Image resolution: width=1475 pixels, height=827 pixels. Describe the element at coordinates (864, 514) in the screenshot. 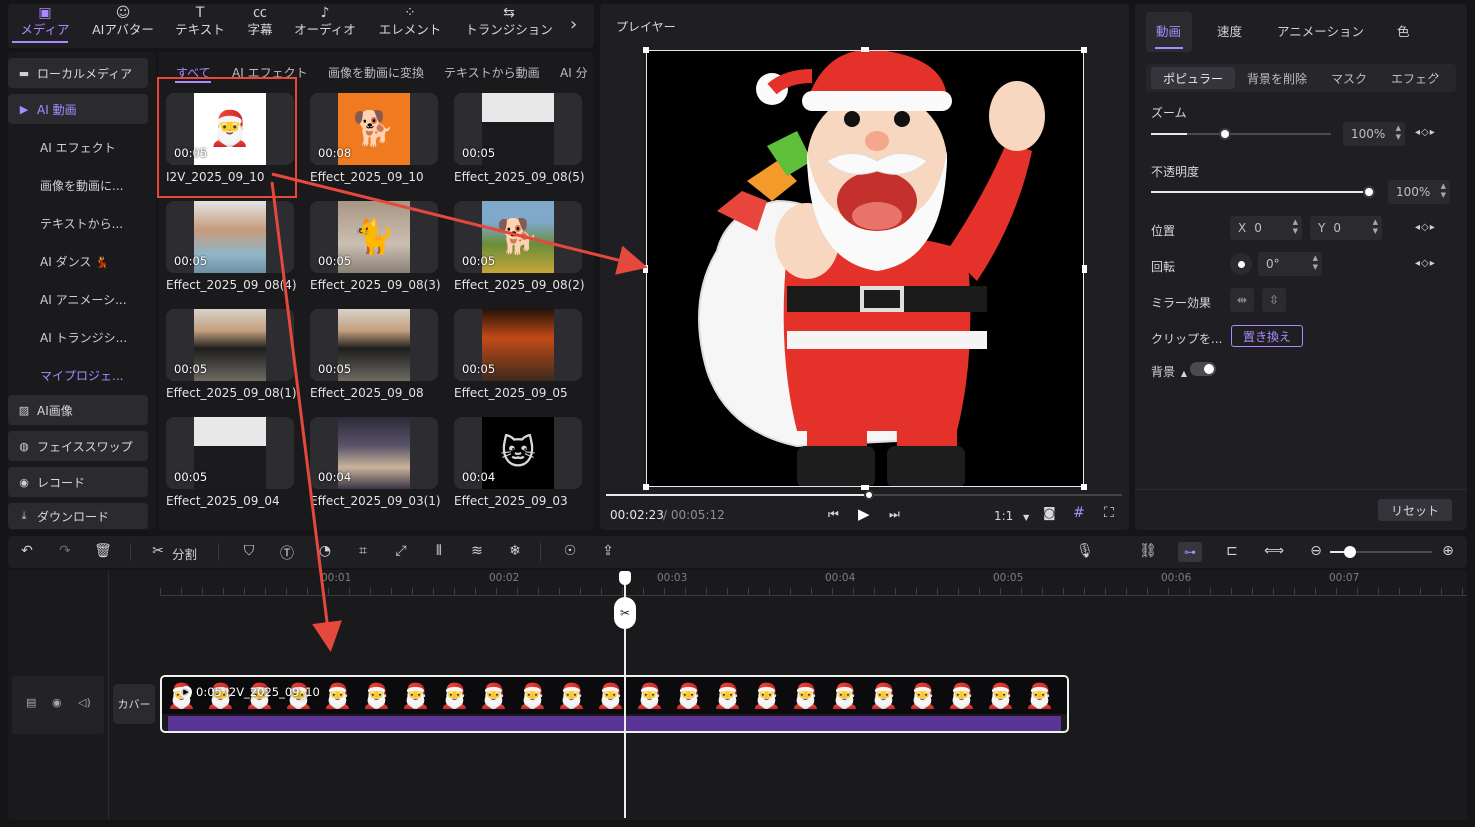

I see `play-icon: ▶` at that location.